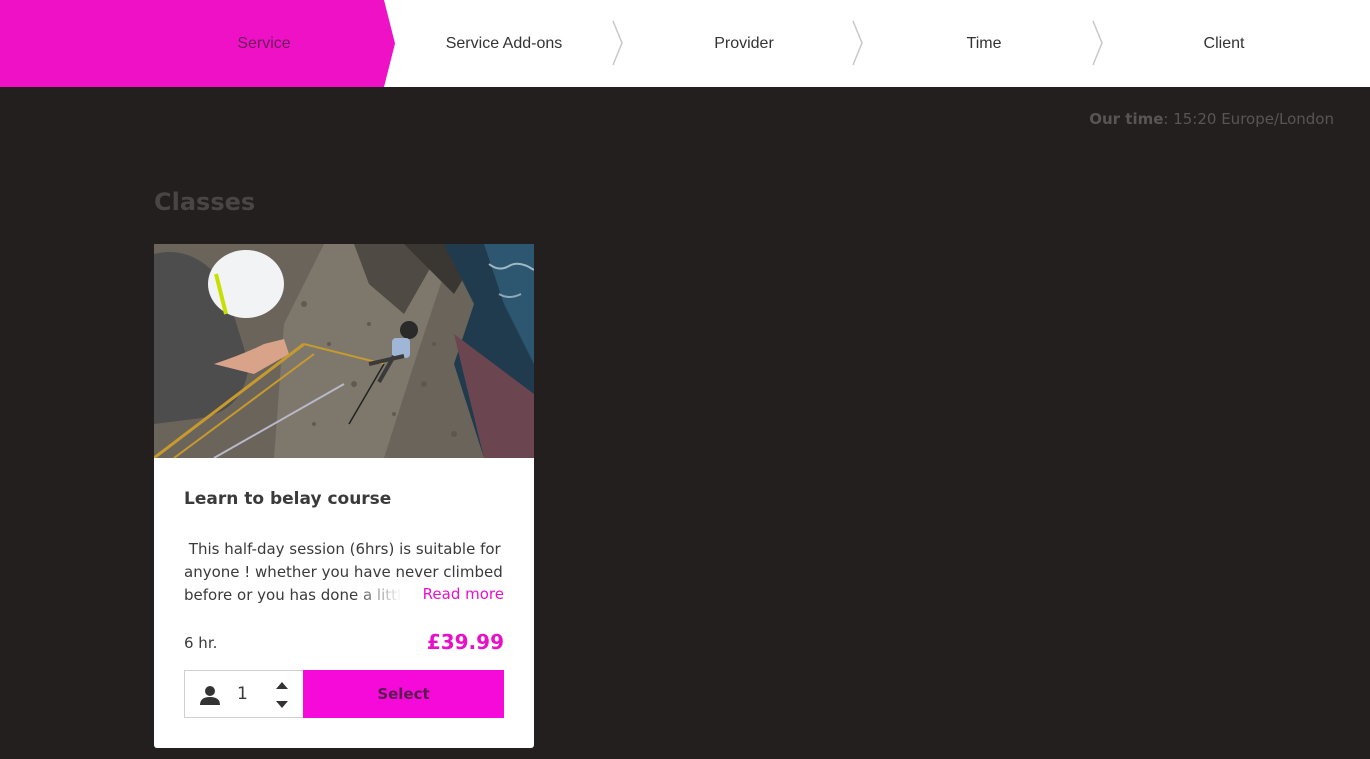  Describe the element at coordinates (403, 694) in the screenshot. I see `select-button: Select` at that location.